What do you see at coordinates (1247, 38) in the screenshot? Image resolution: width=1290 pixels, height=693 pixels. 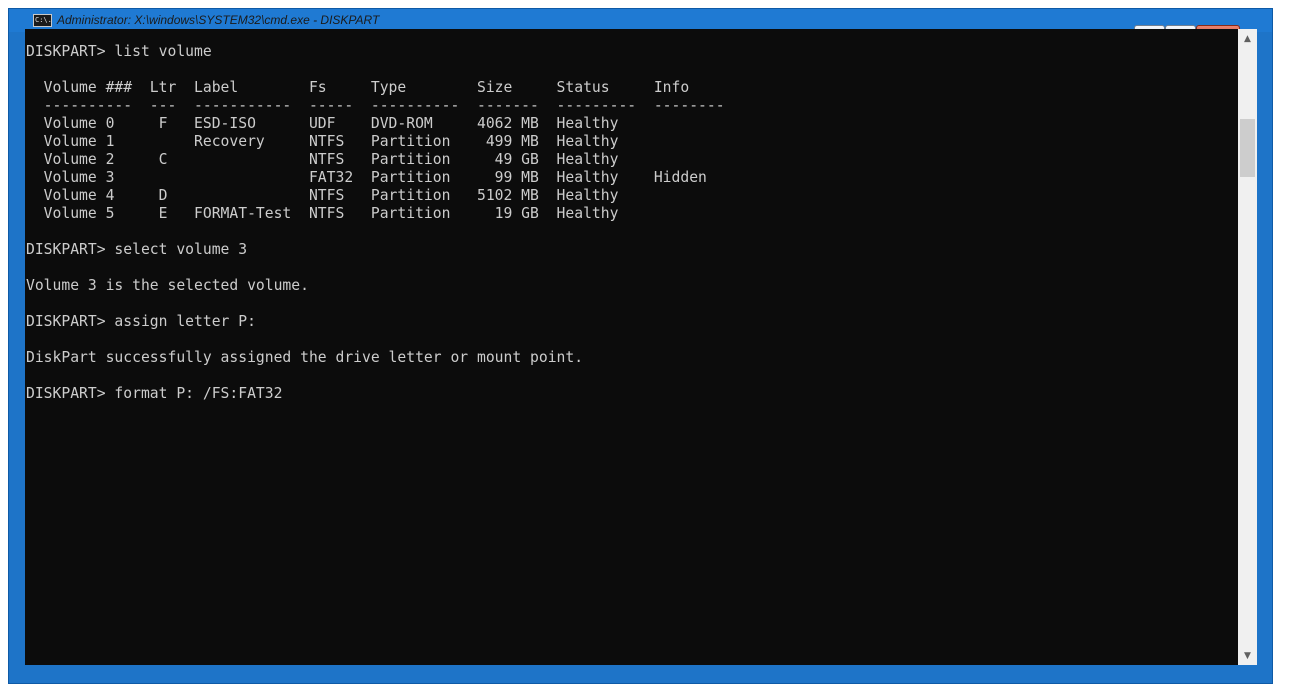 I see `scroll-up-icon: ▲` at bounding box center [1247, 38].